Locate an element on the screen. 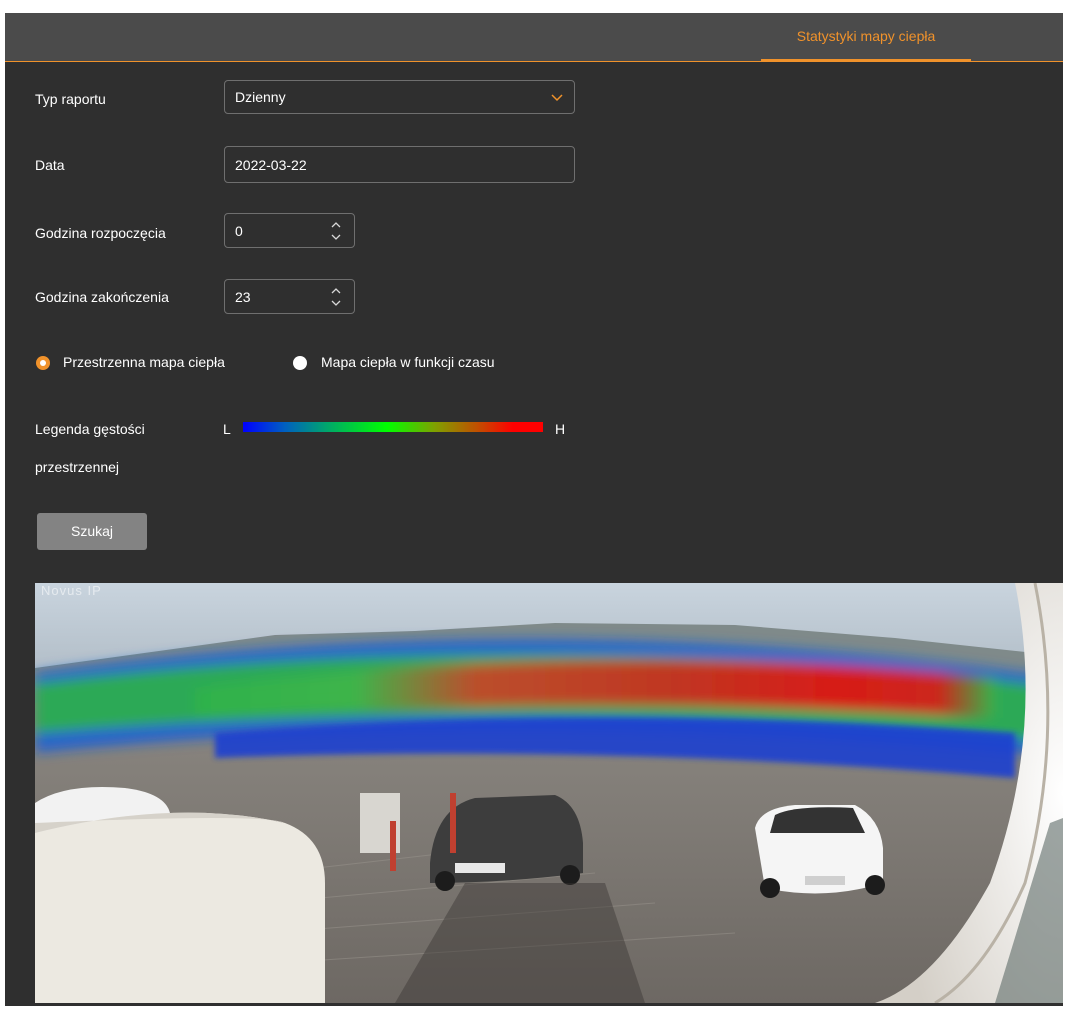  chevron-down-icon is located at coordinates (557, 98).